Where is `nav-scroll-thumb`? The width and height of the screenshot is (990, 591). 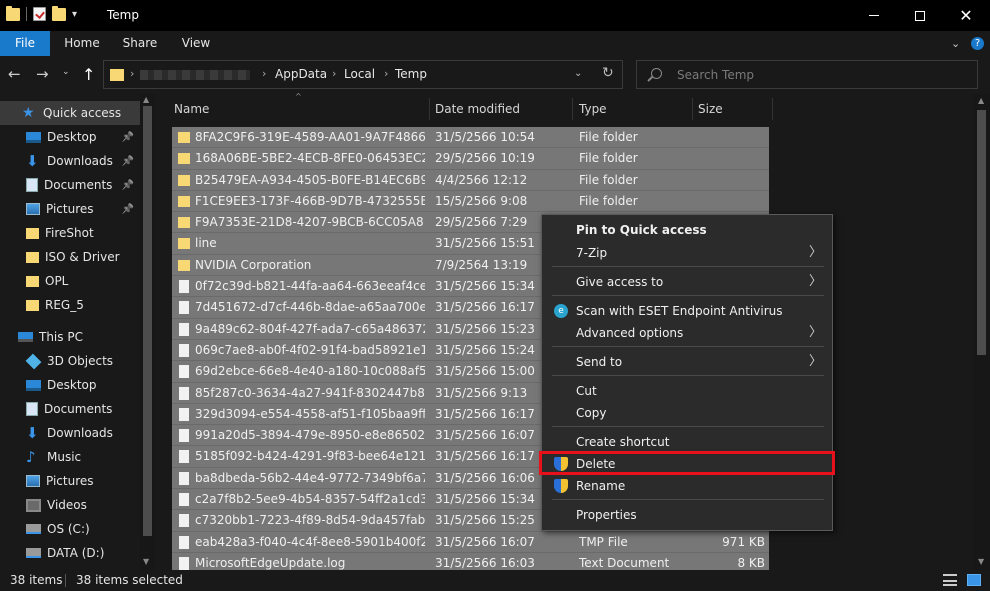
nav-scroll-thumb is located at coordinates (147, 321).